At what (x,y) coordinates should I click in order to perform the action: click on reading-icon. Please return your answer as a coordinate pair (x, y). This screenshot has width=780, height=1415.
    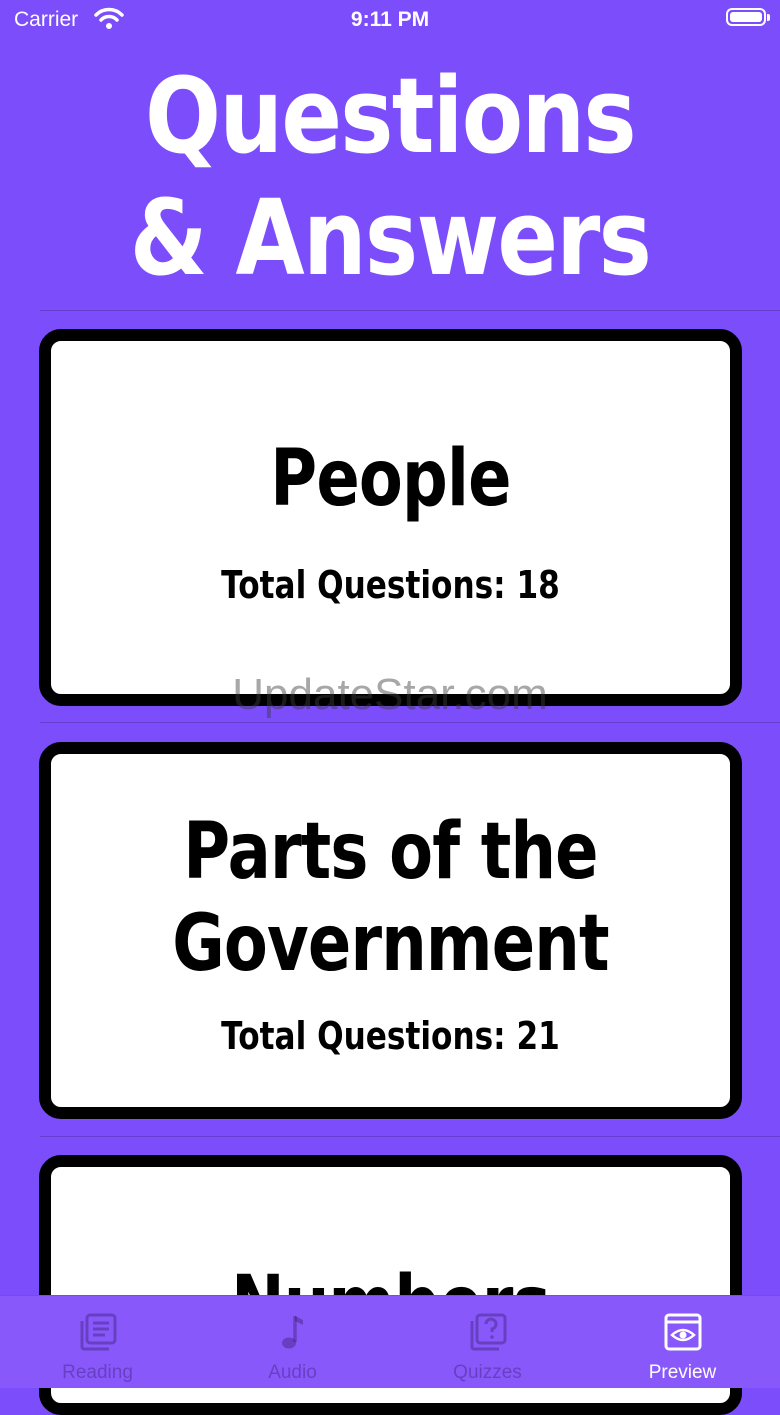
    Looking at the image, I should click on (98, 1332).